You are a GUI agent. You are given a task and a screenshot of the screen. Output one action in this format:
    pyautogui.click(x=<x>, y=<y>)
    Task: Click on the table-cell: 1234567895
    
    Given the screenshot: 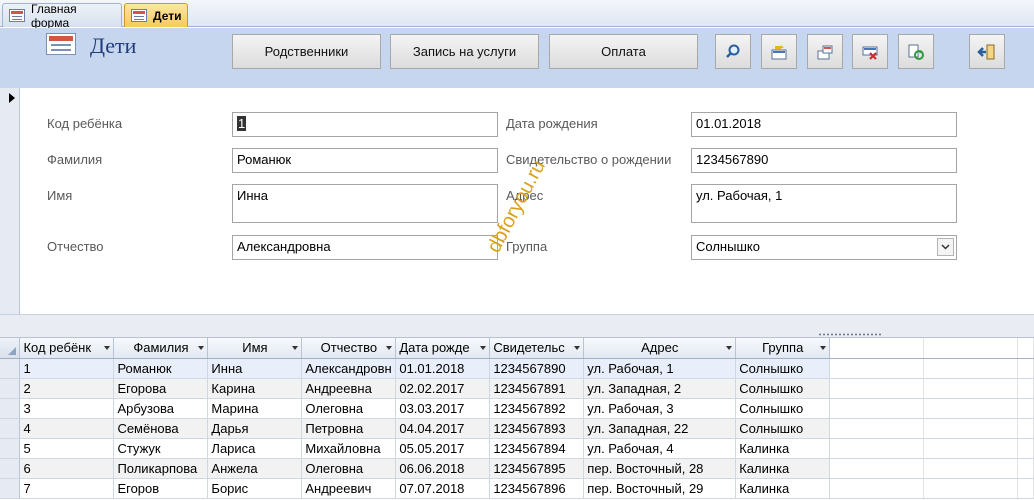 What is the action you would take?
    pyautogui.click(x=537, y=468)
    